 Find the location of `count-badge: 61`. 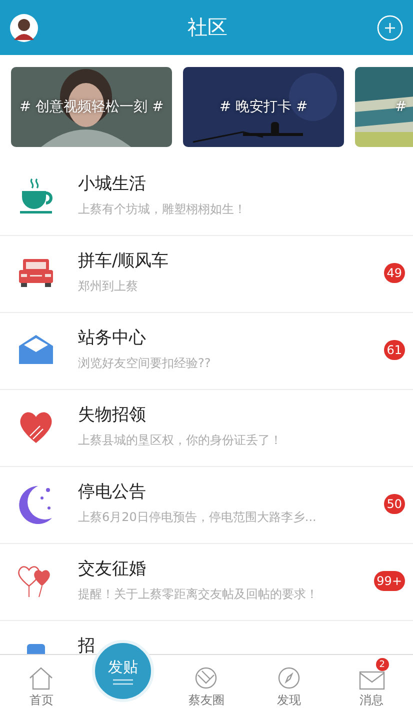

count-badge: 61 is located at coordinates (394, 350).